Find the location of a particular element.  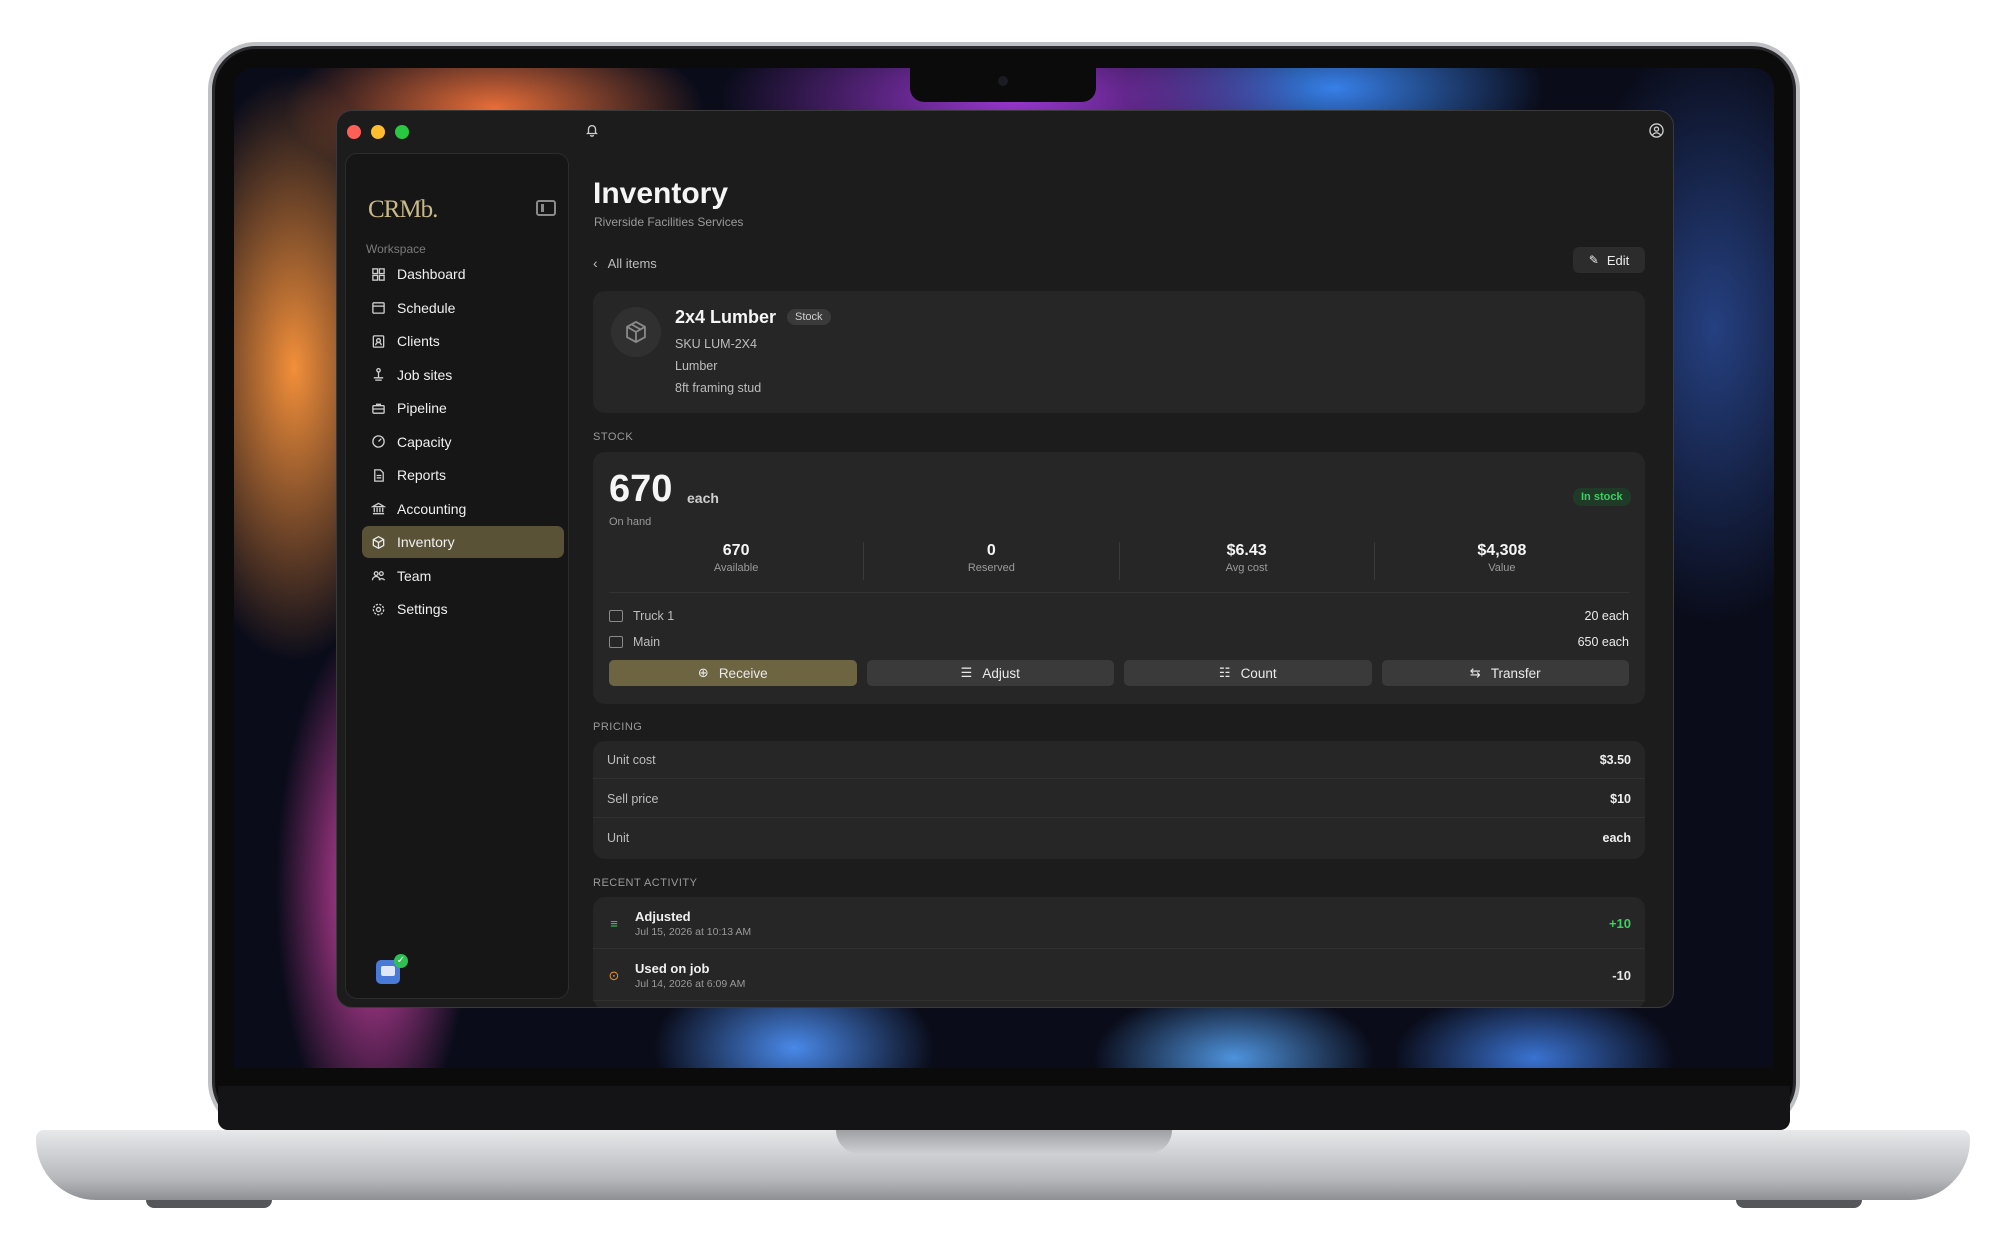

location-qty: 650 each is located at coordinates (1603, 642).